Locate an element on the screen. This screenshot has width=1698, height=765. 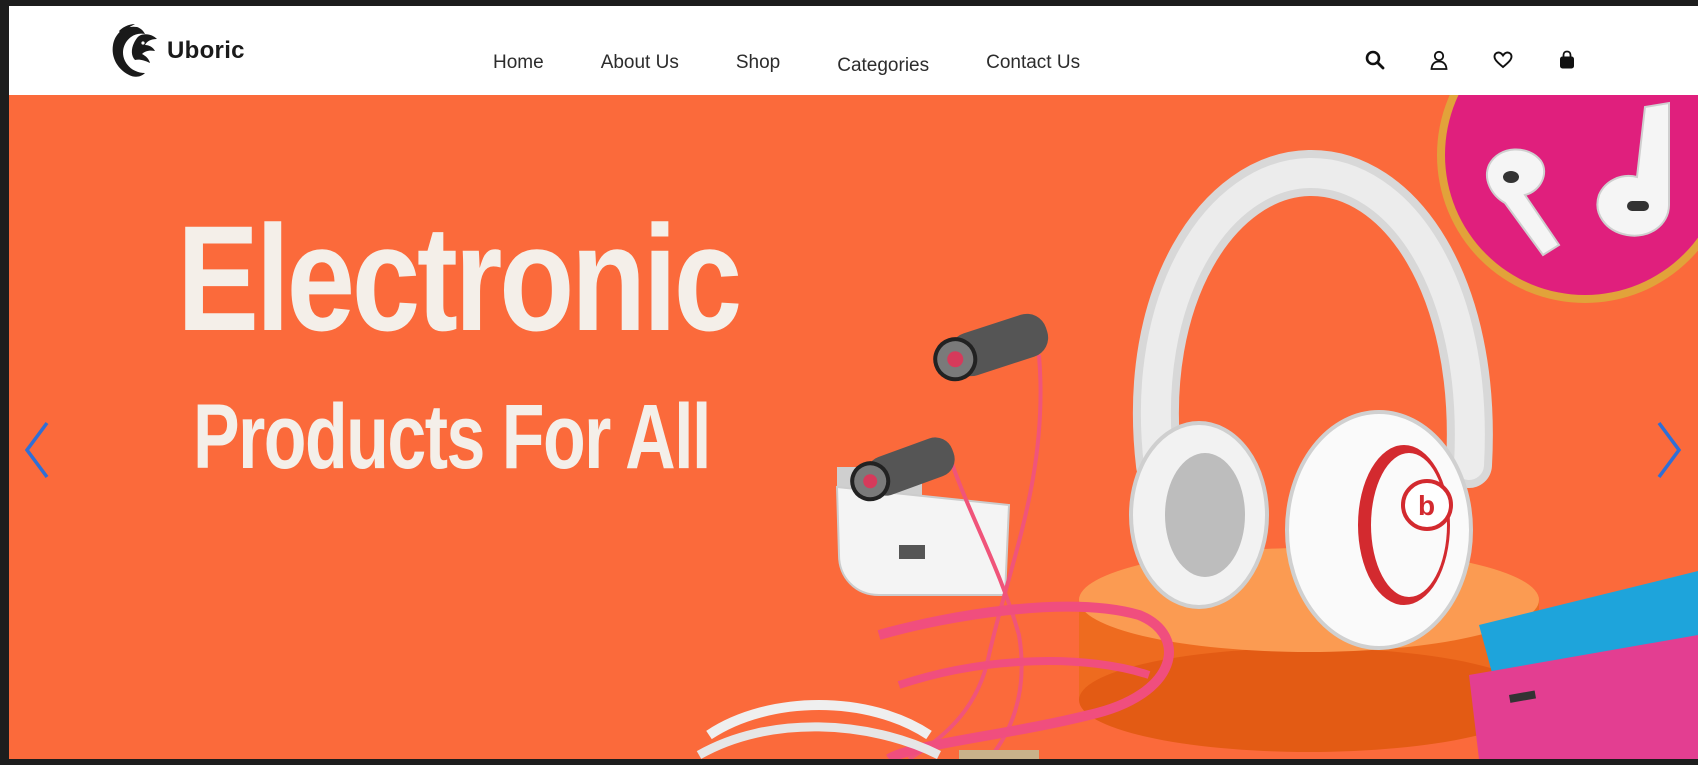
wishlist-button is located at coordinates (1503, 60).